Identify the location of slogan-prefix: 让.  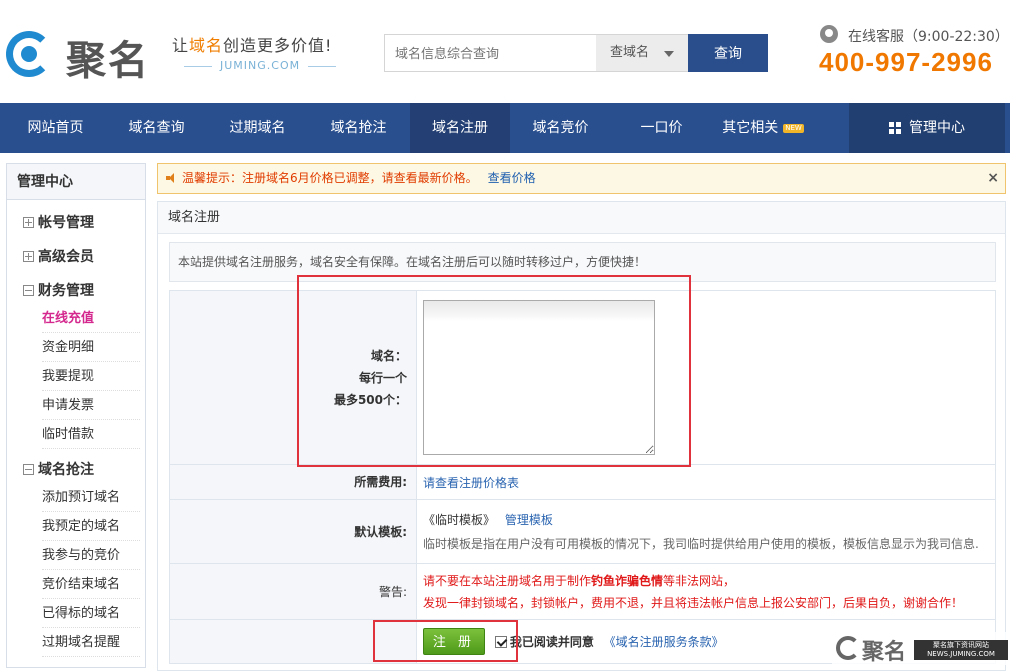
(181, 45).